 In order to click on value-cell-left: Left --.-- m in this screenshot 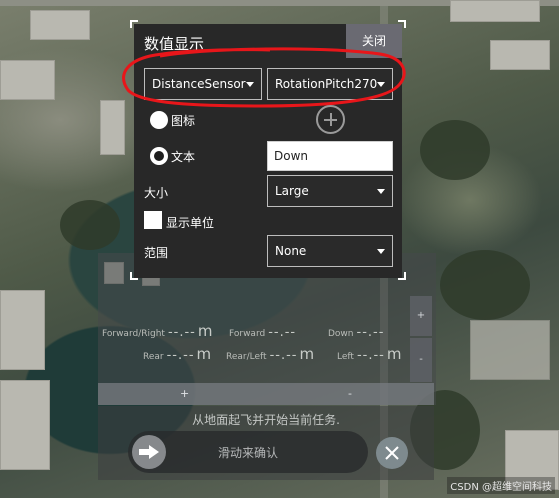, I will do `click(369, 354)`.